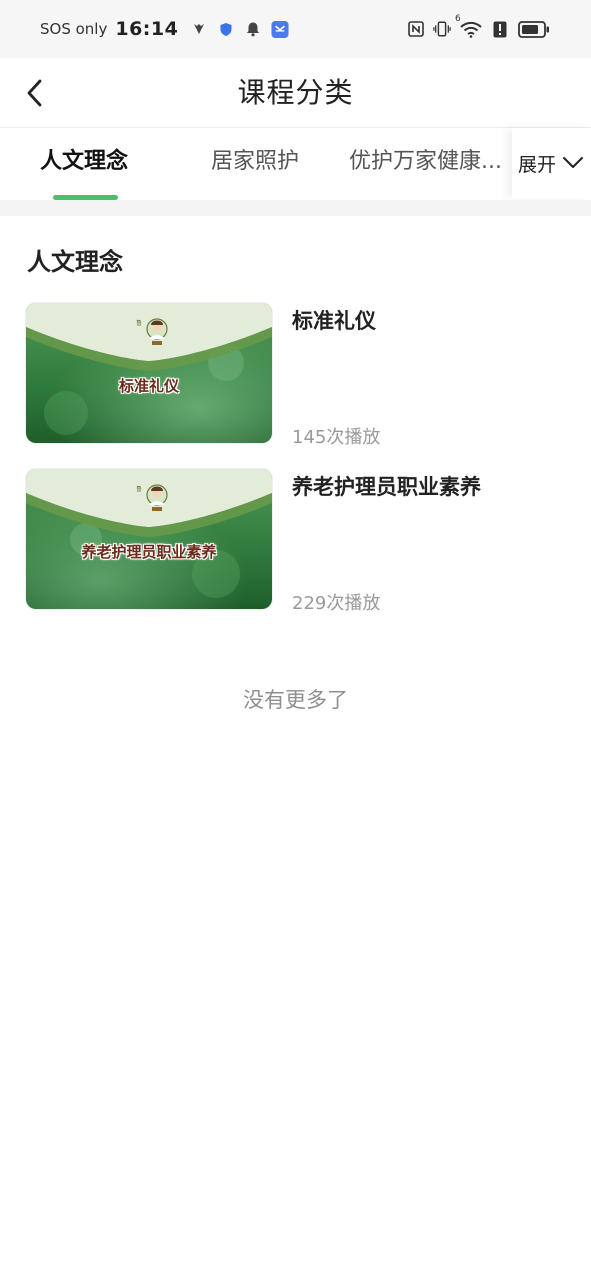  What do you see at coordinates (149, 552) in the screenshot?
I see `thumbnail-title: 养老护理员职业素养` at bounding box center [149, 552].